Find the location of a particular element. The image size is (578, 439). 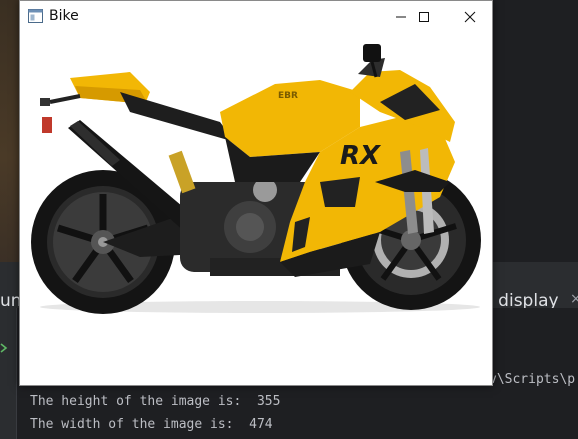

window-title: Bike is located at coordinates (64, 16).